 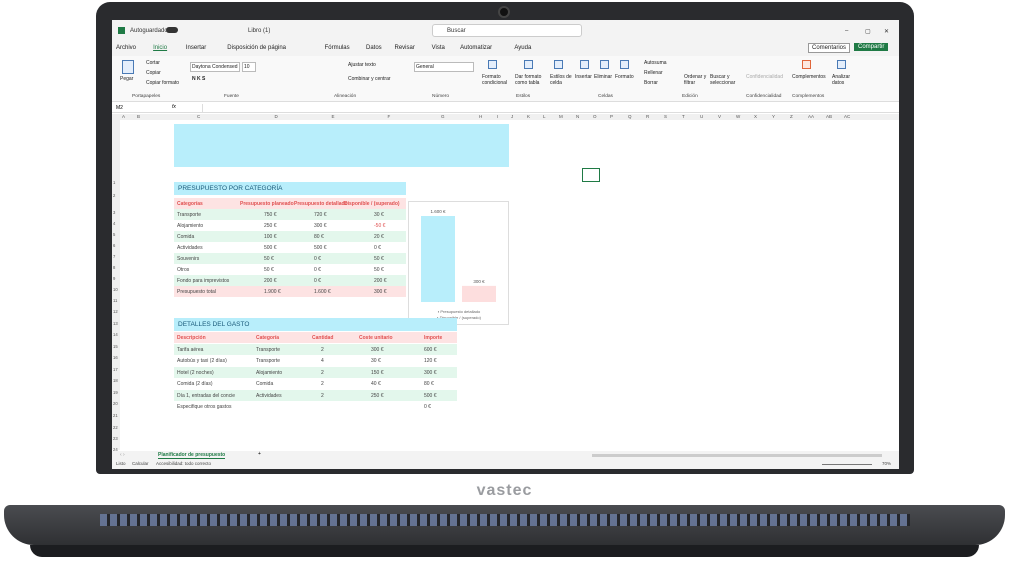 What do you see at coordinates (719, 116) in the screenshot?
I see `col-header-V: V` at bounding box center [719, 116].